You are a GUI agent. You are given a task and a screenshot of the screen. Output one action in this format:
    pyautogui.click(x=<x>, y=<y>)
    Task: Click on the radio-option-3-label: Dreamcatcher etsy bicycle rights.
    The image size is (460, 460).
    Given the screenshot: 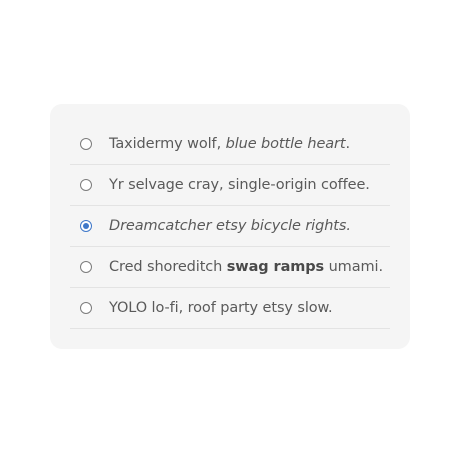 What is the action you would take?
    pyautogui.click(x=230, y=226)
    